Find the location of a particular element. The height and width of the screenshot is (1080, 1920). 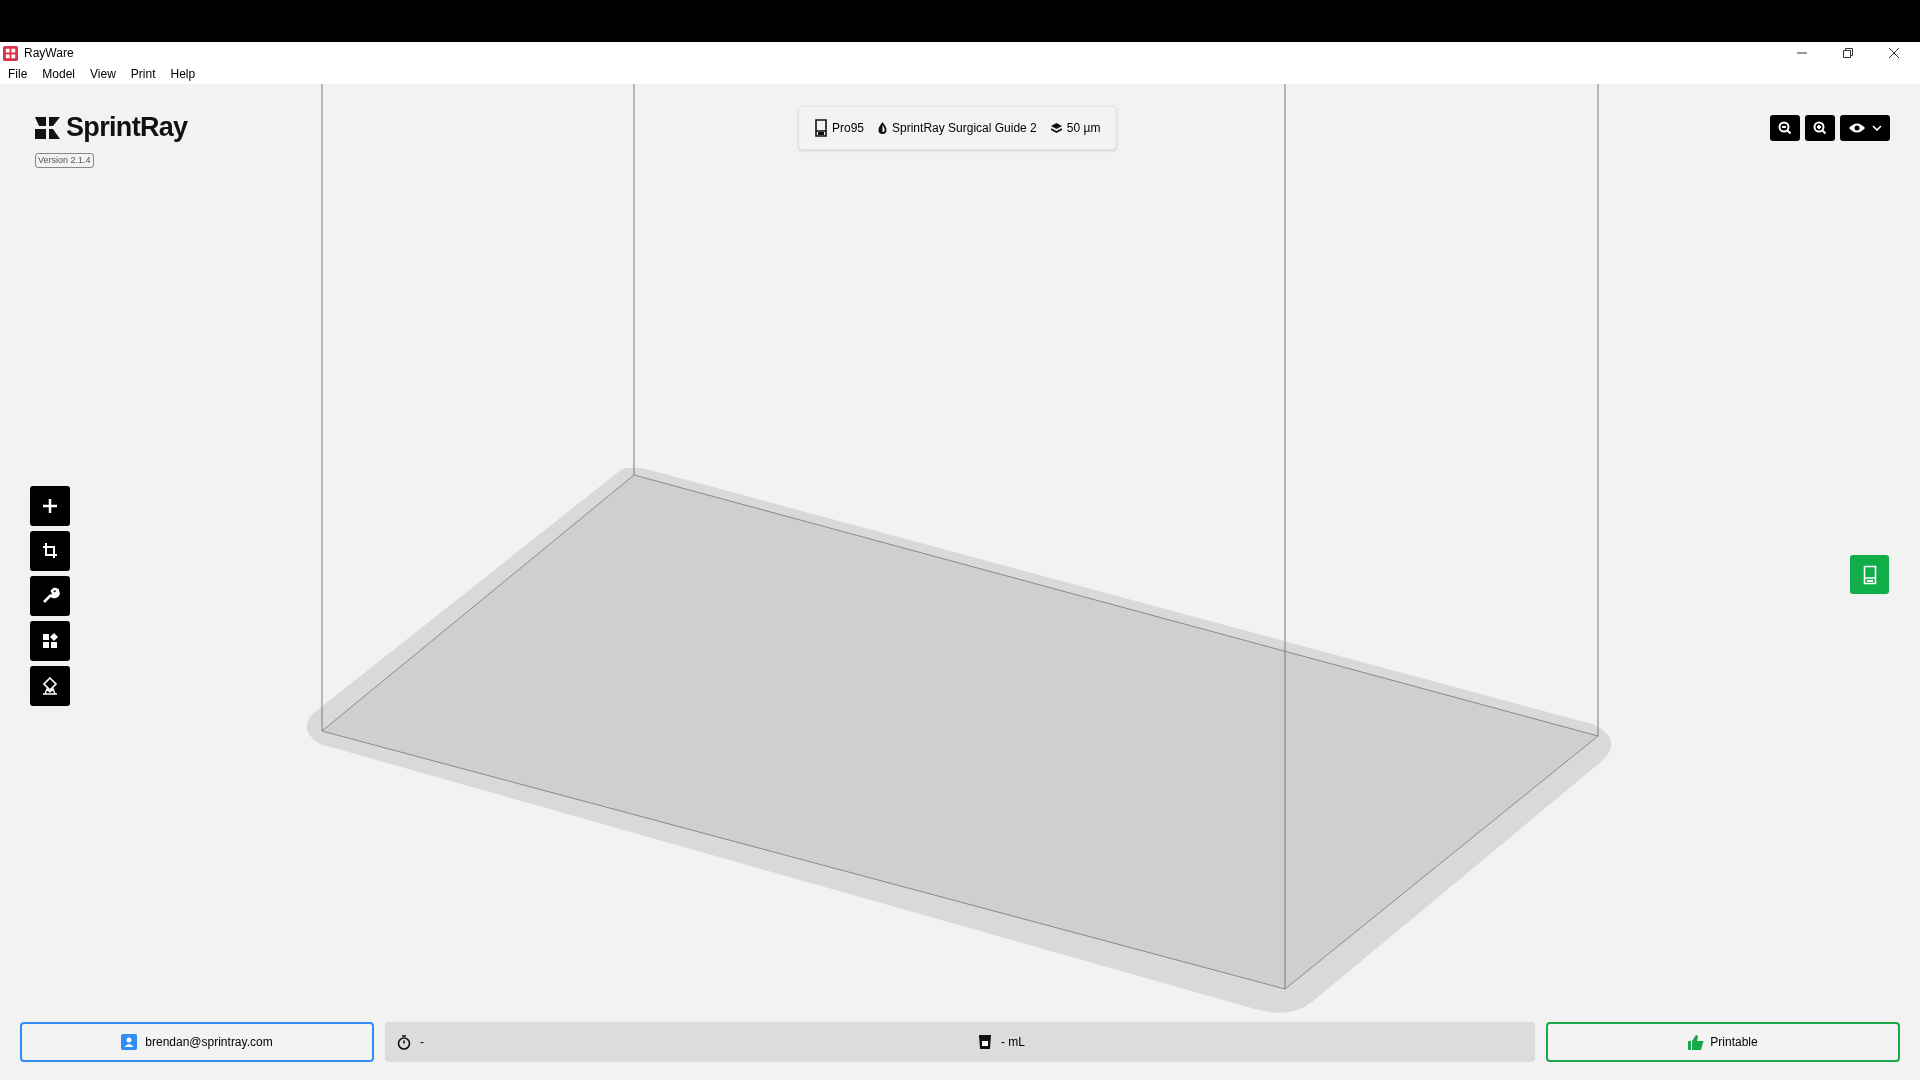

layout-icon is located at coordinates (50, 641).